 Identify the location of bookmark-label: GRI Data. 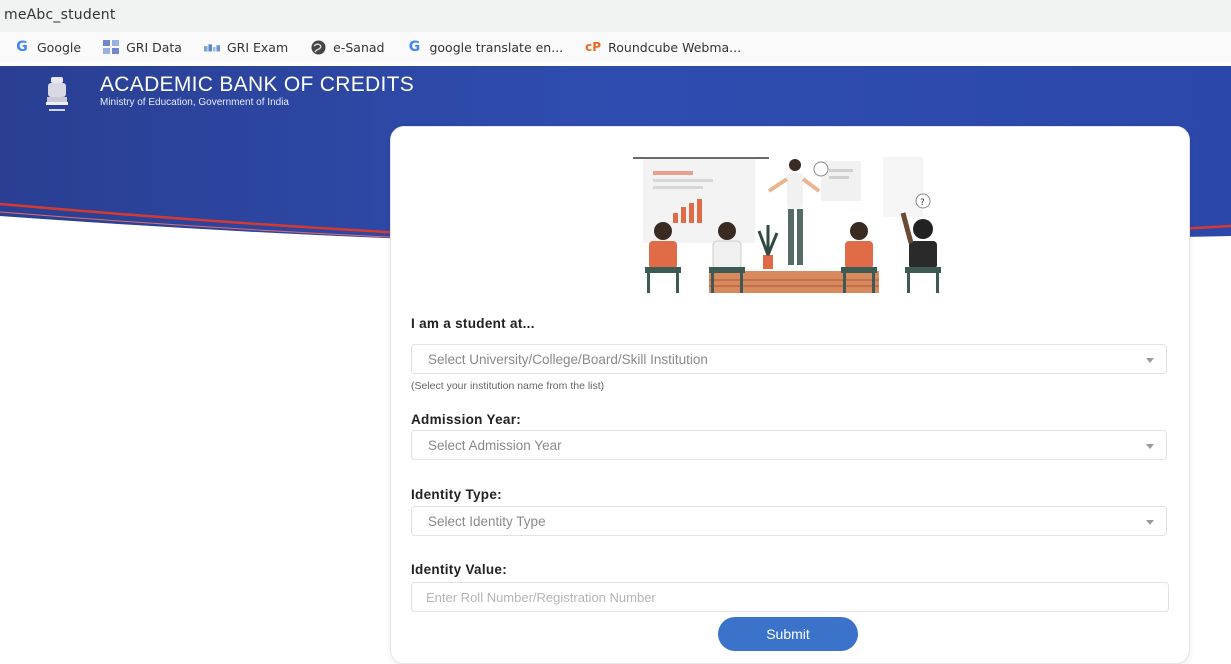
(154, 47).